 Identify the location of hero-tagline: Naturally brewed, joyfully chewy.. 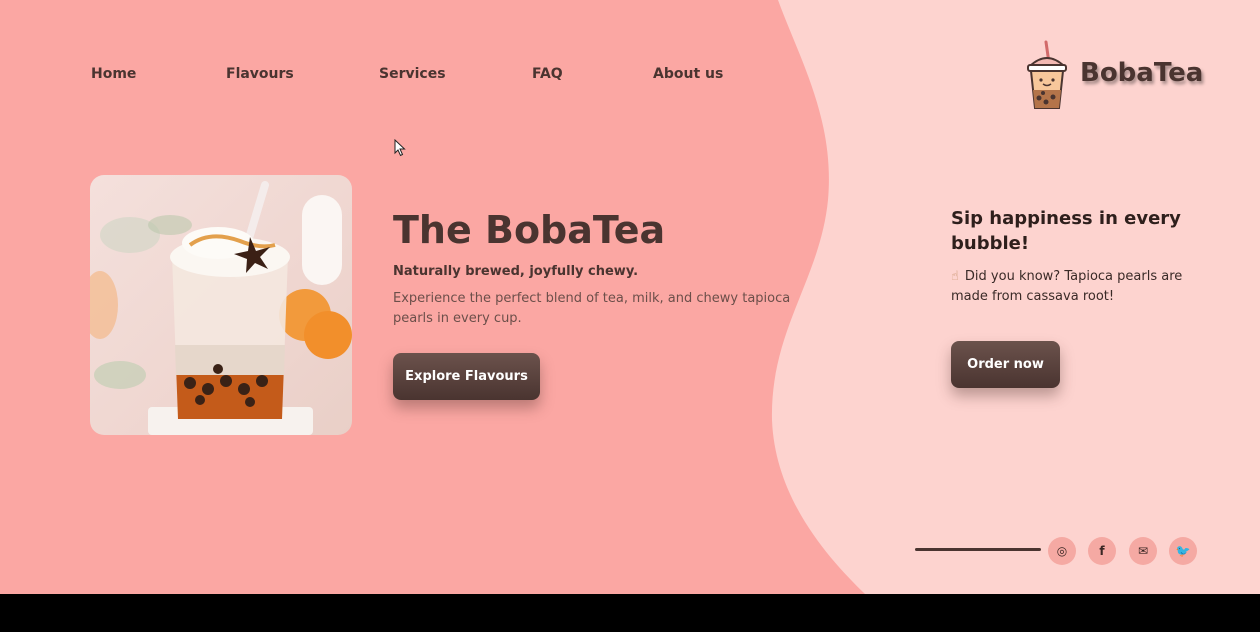
(516, 271).